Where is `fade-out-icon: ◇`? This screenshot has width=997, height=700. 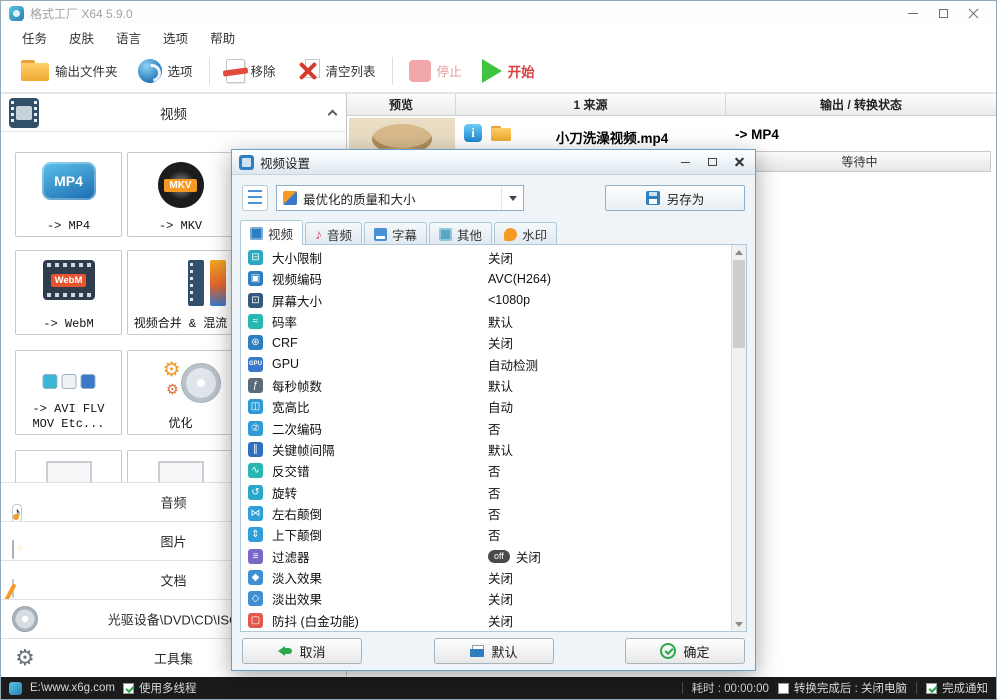
fade-out-icon: ◇ is located at coordinates (255, 599).